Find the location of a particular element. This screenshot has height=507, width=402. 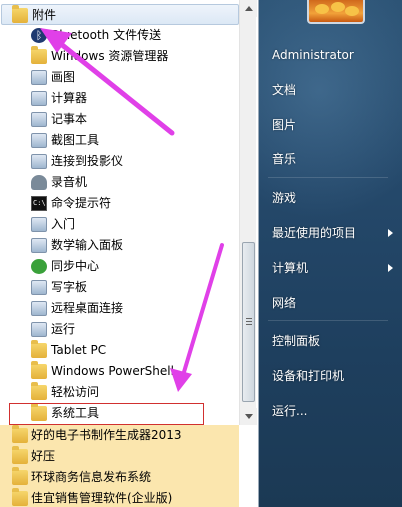

projector-icon is located at coordinates (39, 161).